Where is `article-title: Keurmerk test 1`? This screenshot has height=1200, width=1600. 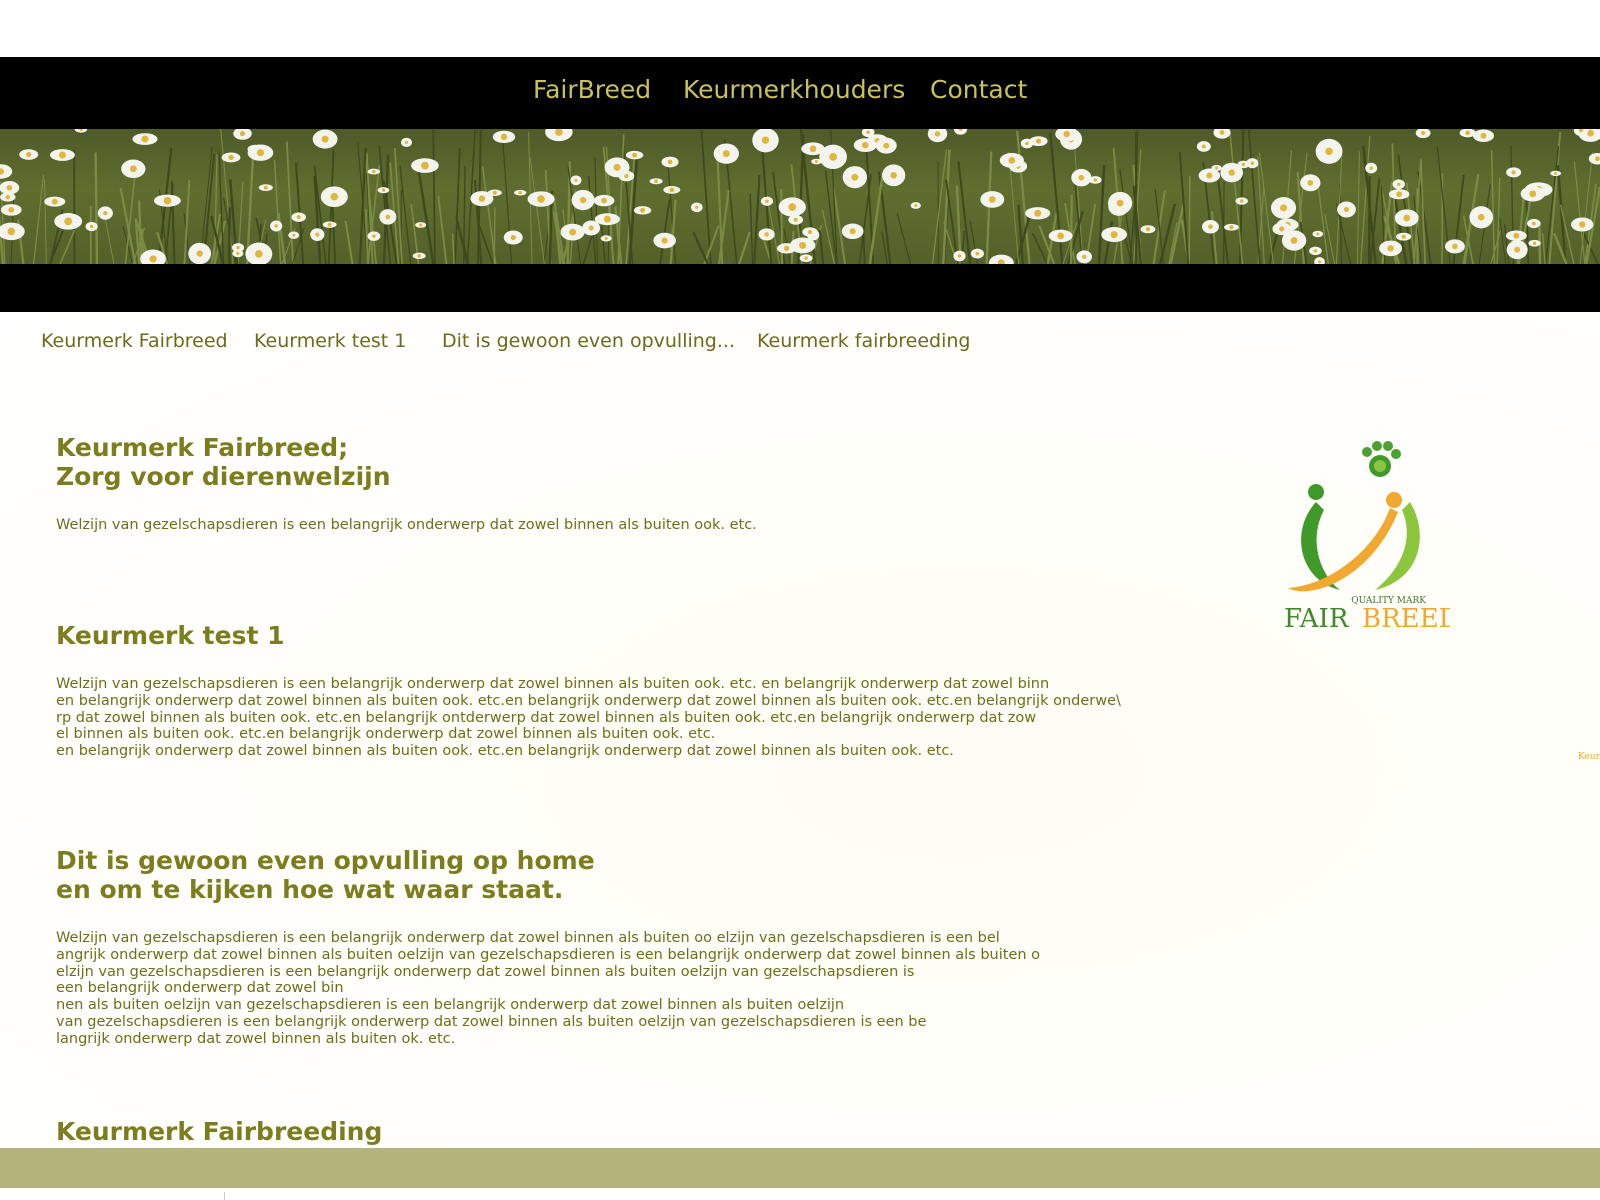
article-title: Keurmerk test 1 is located at coordinates (170, 635).